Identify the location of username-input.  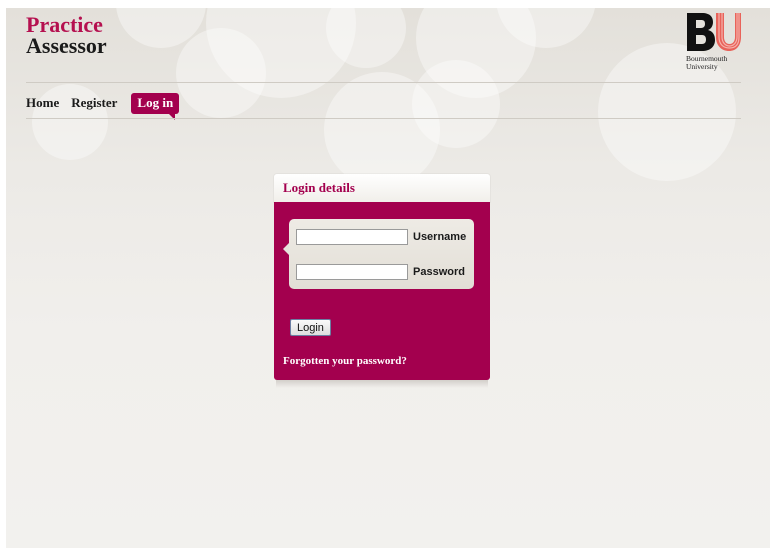
(352, 237).